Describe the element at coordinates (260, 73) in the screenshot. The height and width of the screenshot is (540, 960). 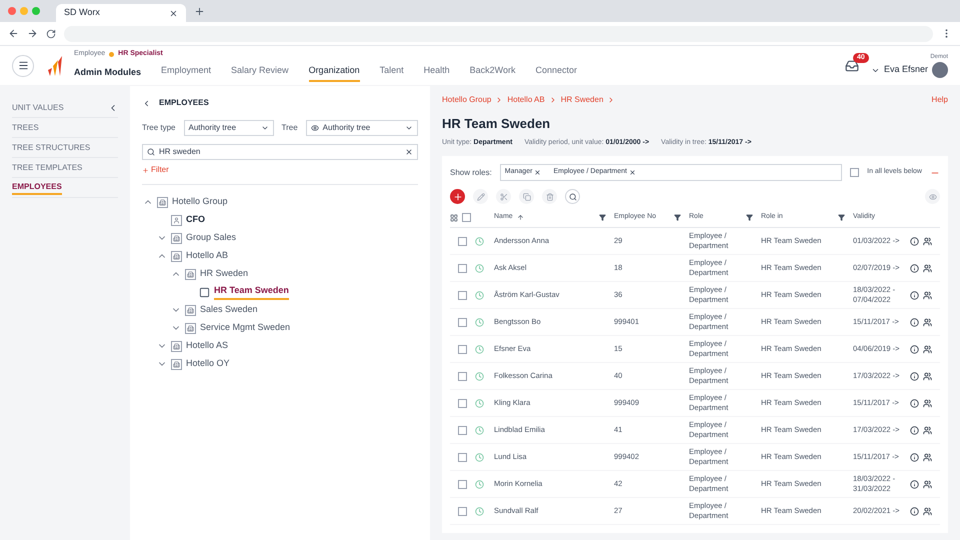
I see `nav-tab: Salary Review` at that location.